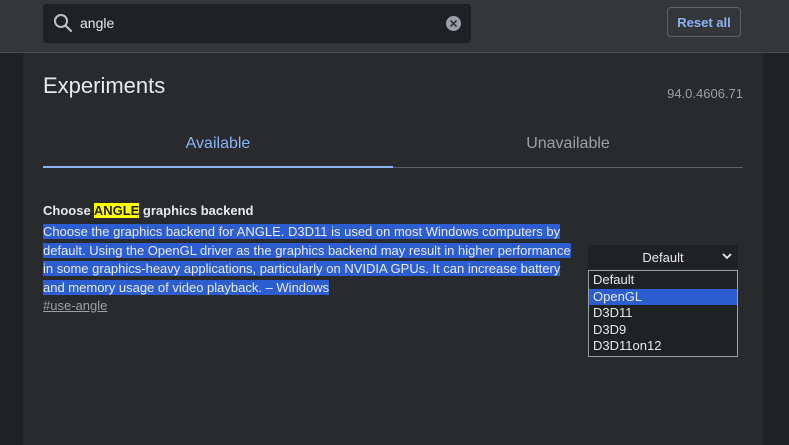 The width and height of the screenshot is (789, 445). What do you see at coordinates (568, 144) in the screenshot?
I see `tab-unavailable: Unavailable` at bounding box center [568, 144].